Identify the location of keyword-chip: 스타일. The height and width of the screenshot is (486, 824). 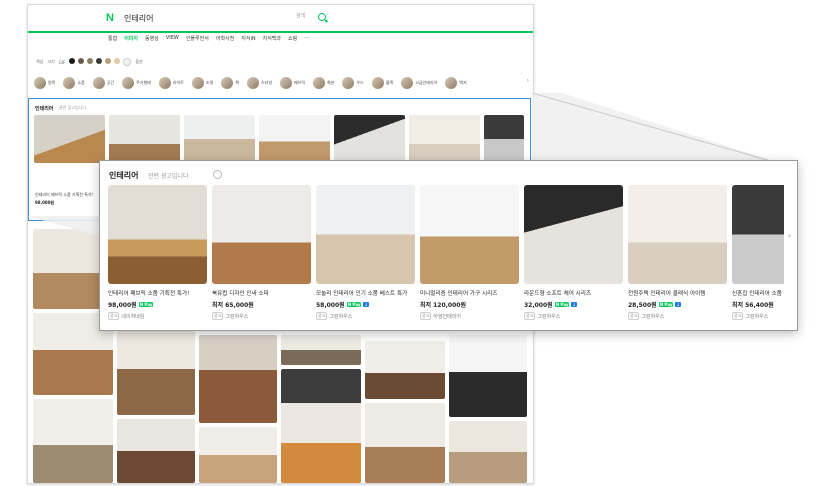
(260, 83).